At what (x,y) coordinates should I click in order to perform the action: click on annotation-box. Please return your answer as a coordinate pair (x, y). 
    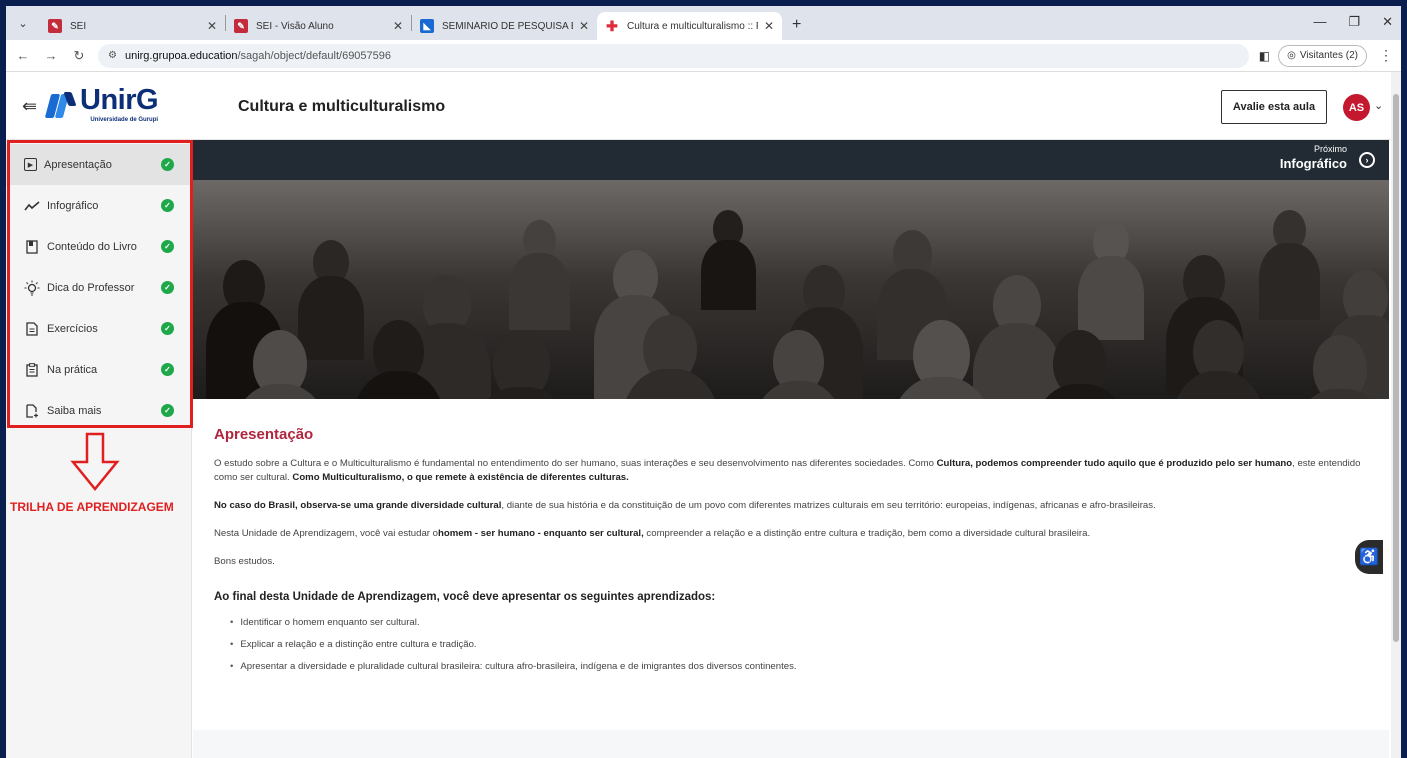
    Looking at the image, I should click on (100, 284).